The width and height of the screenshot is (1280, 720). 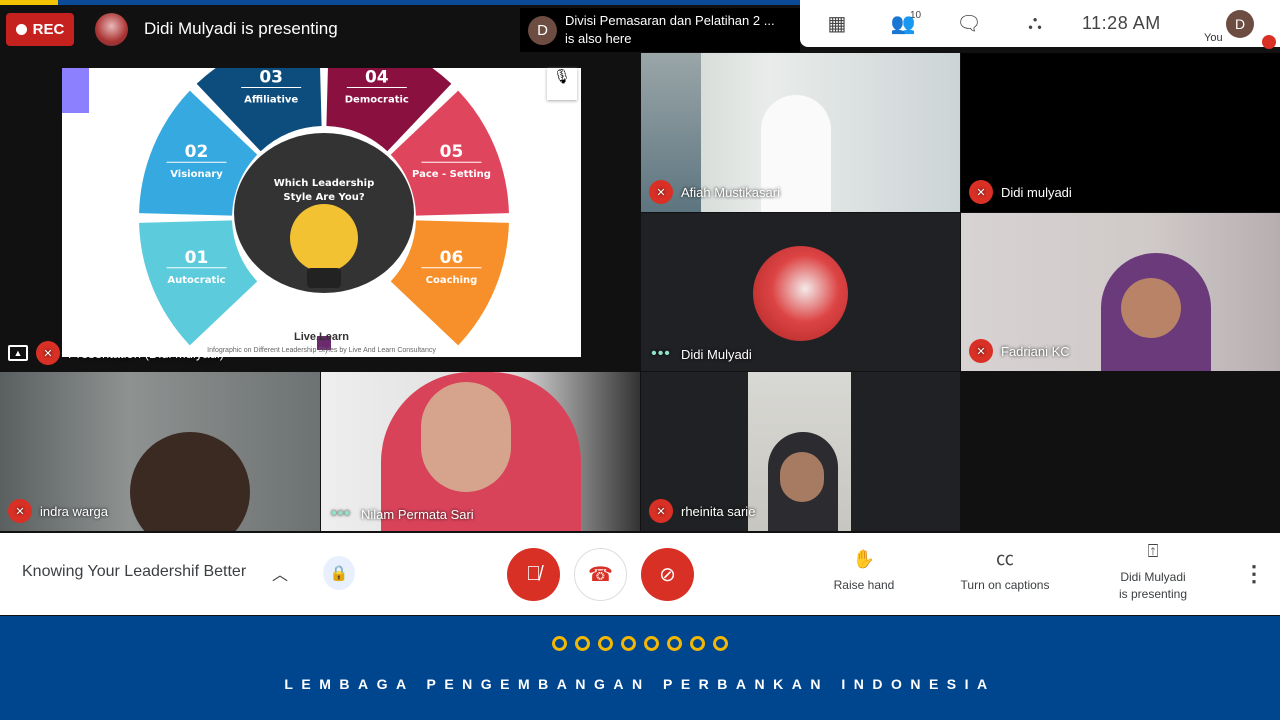 I want to click on participant-tile: ••• Nilam Permata Sari, so click(x=480, y=451).